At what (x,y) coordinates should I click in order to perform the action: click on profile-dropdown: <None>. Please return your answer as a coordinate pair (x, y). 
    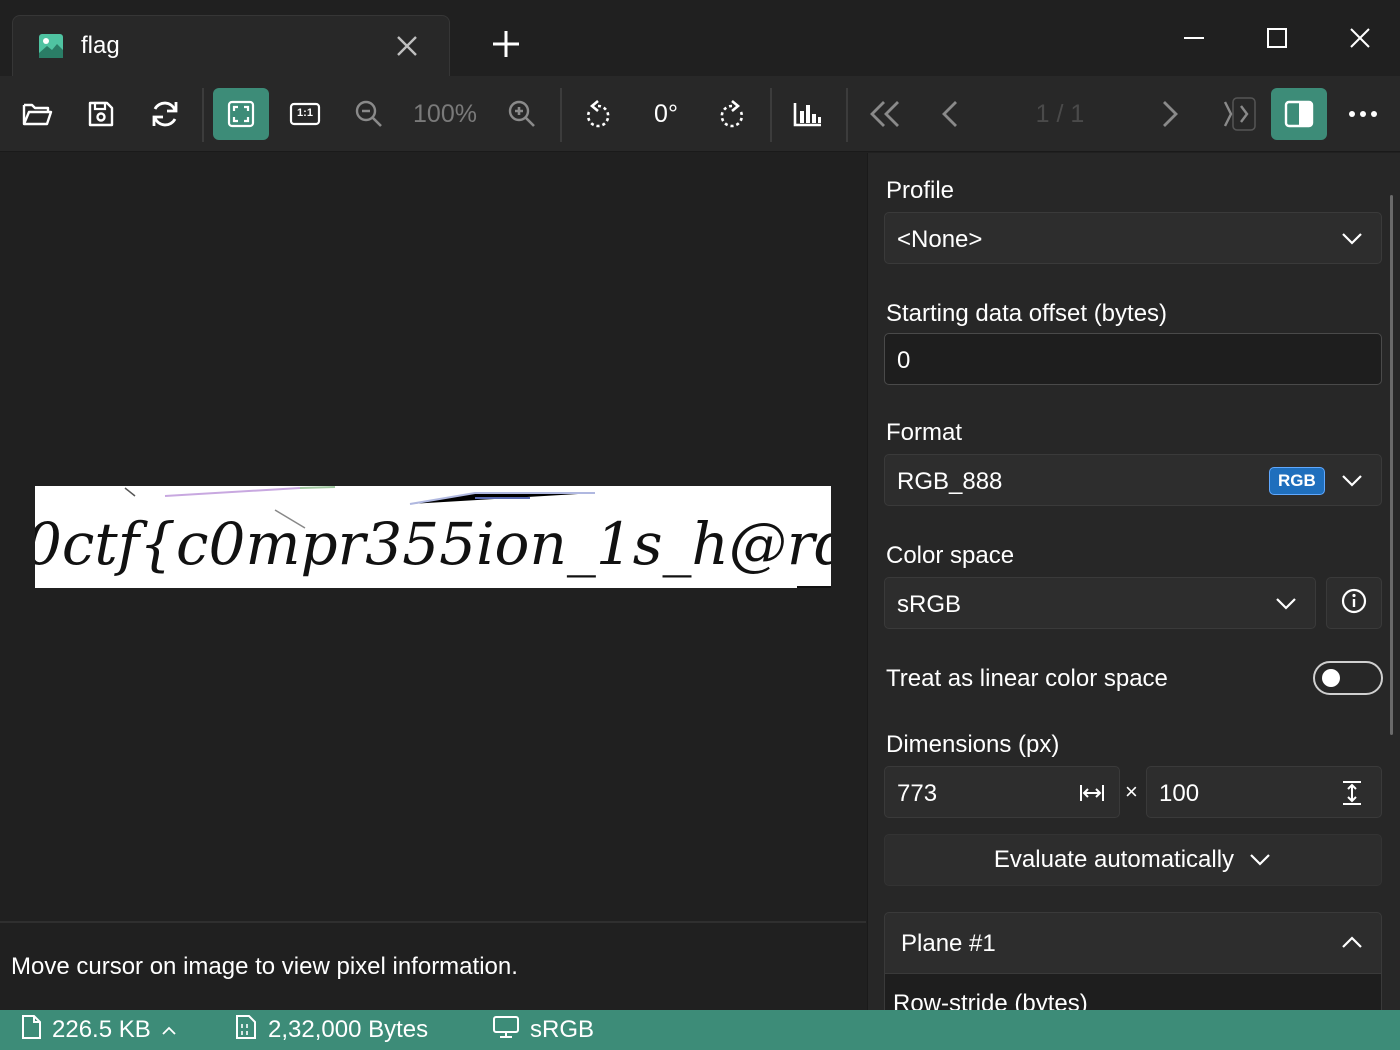
    Looking at the image, I should click on (1133, 238).